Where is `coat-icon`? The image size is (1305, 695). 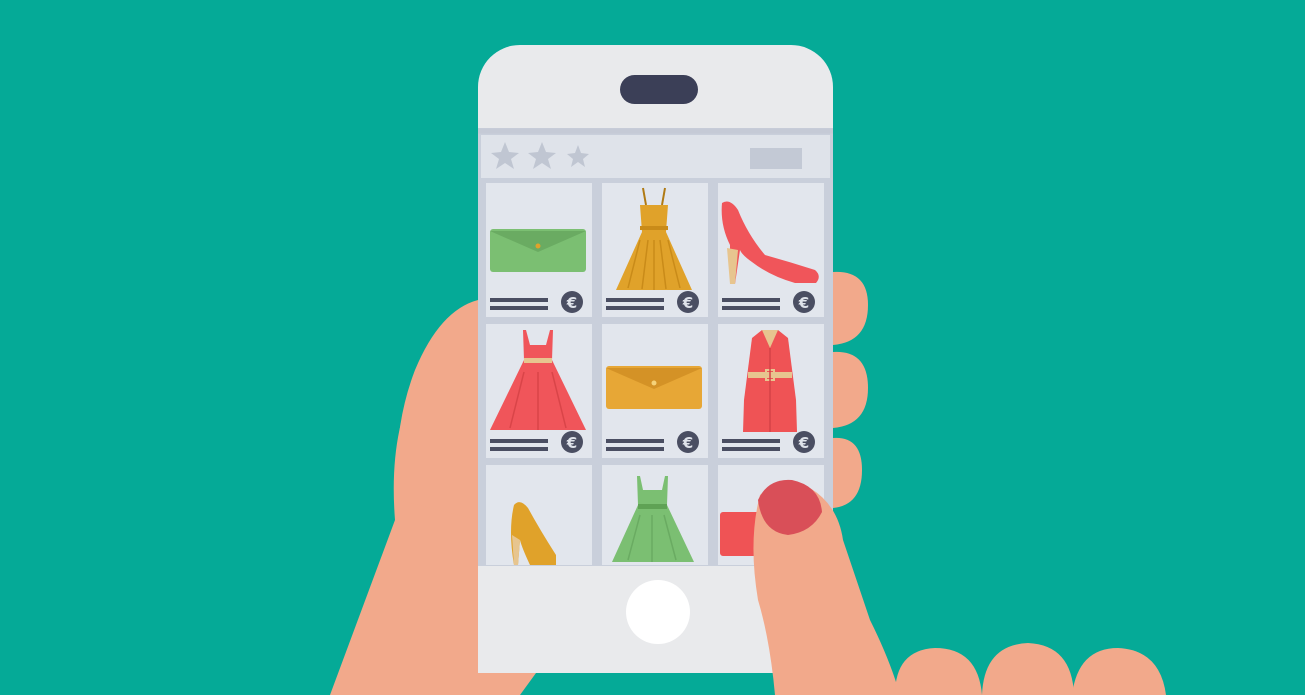 coat-icon is located at coordinates (770, 381).